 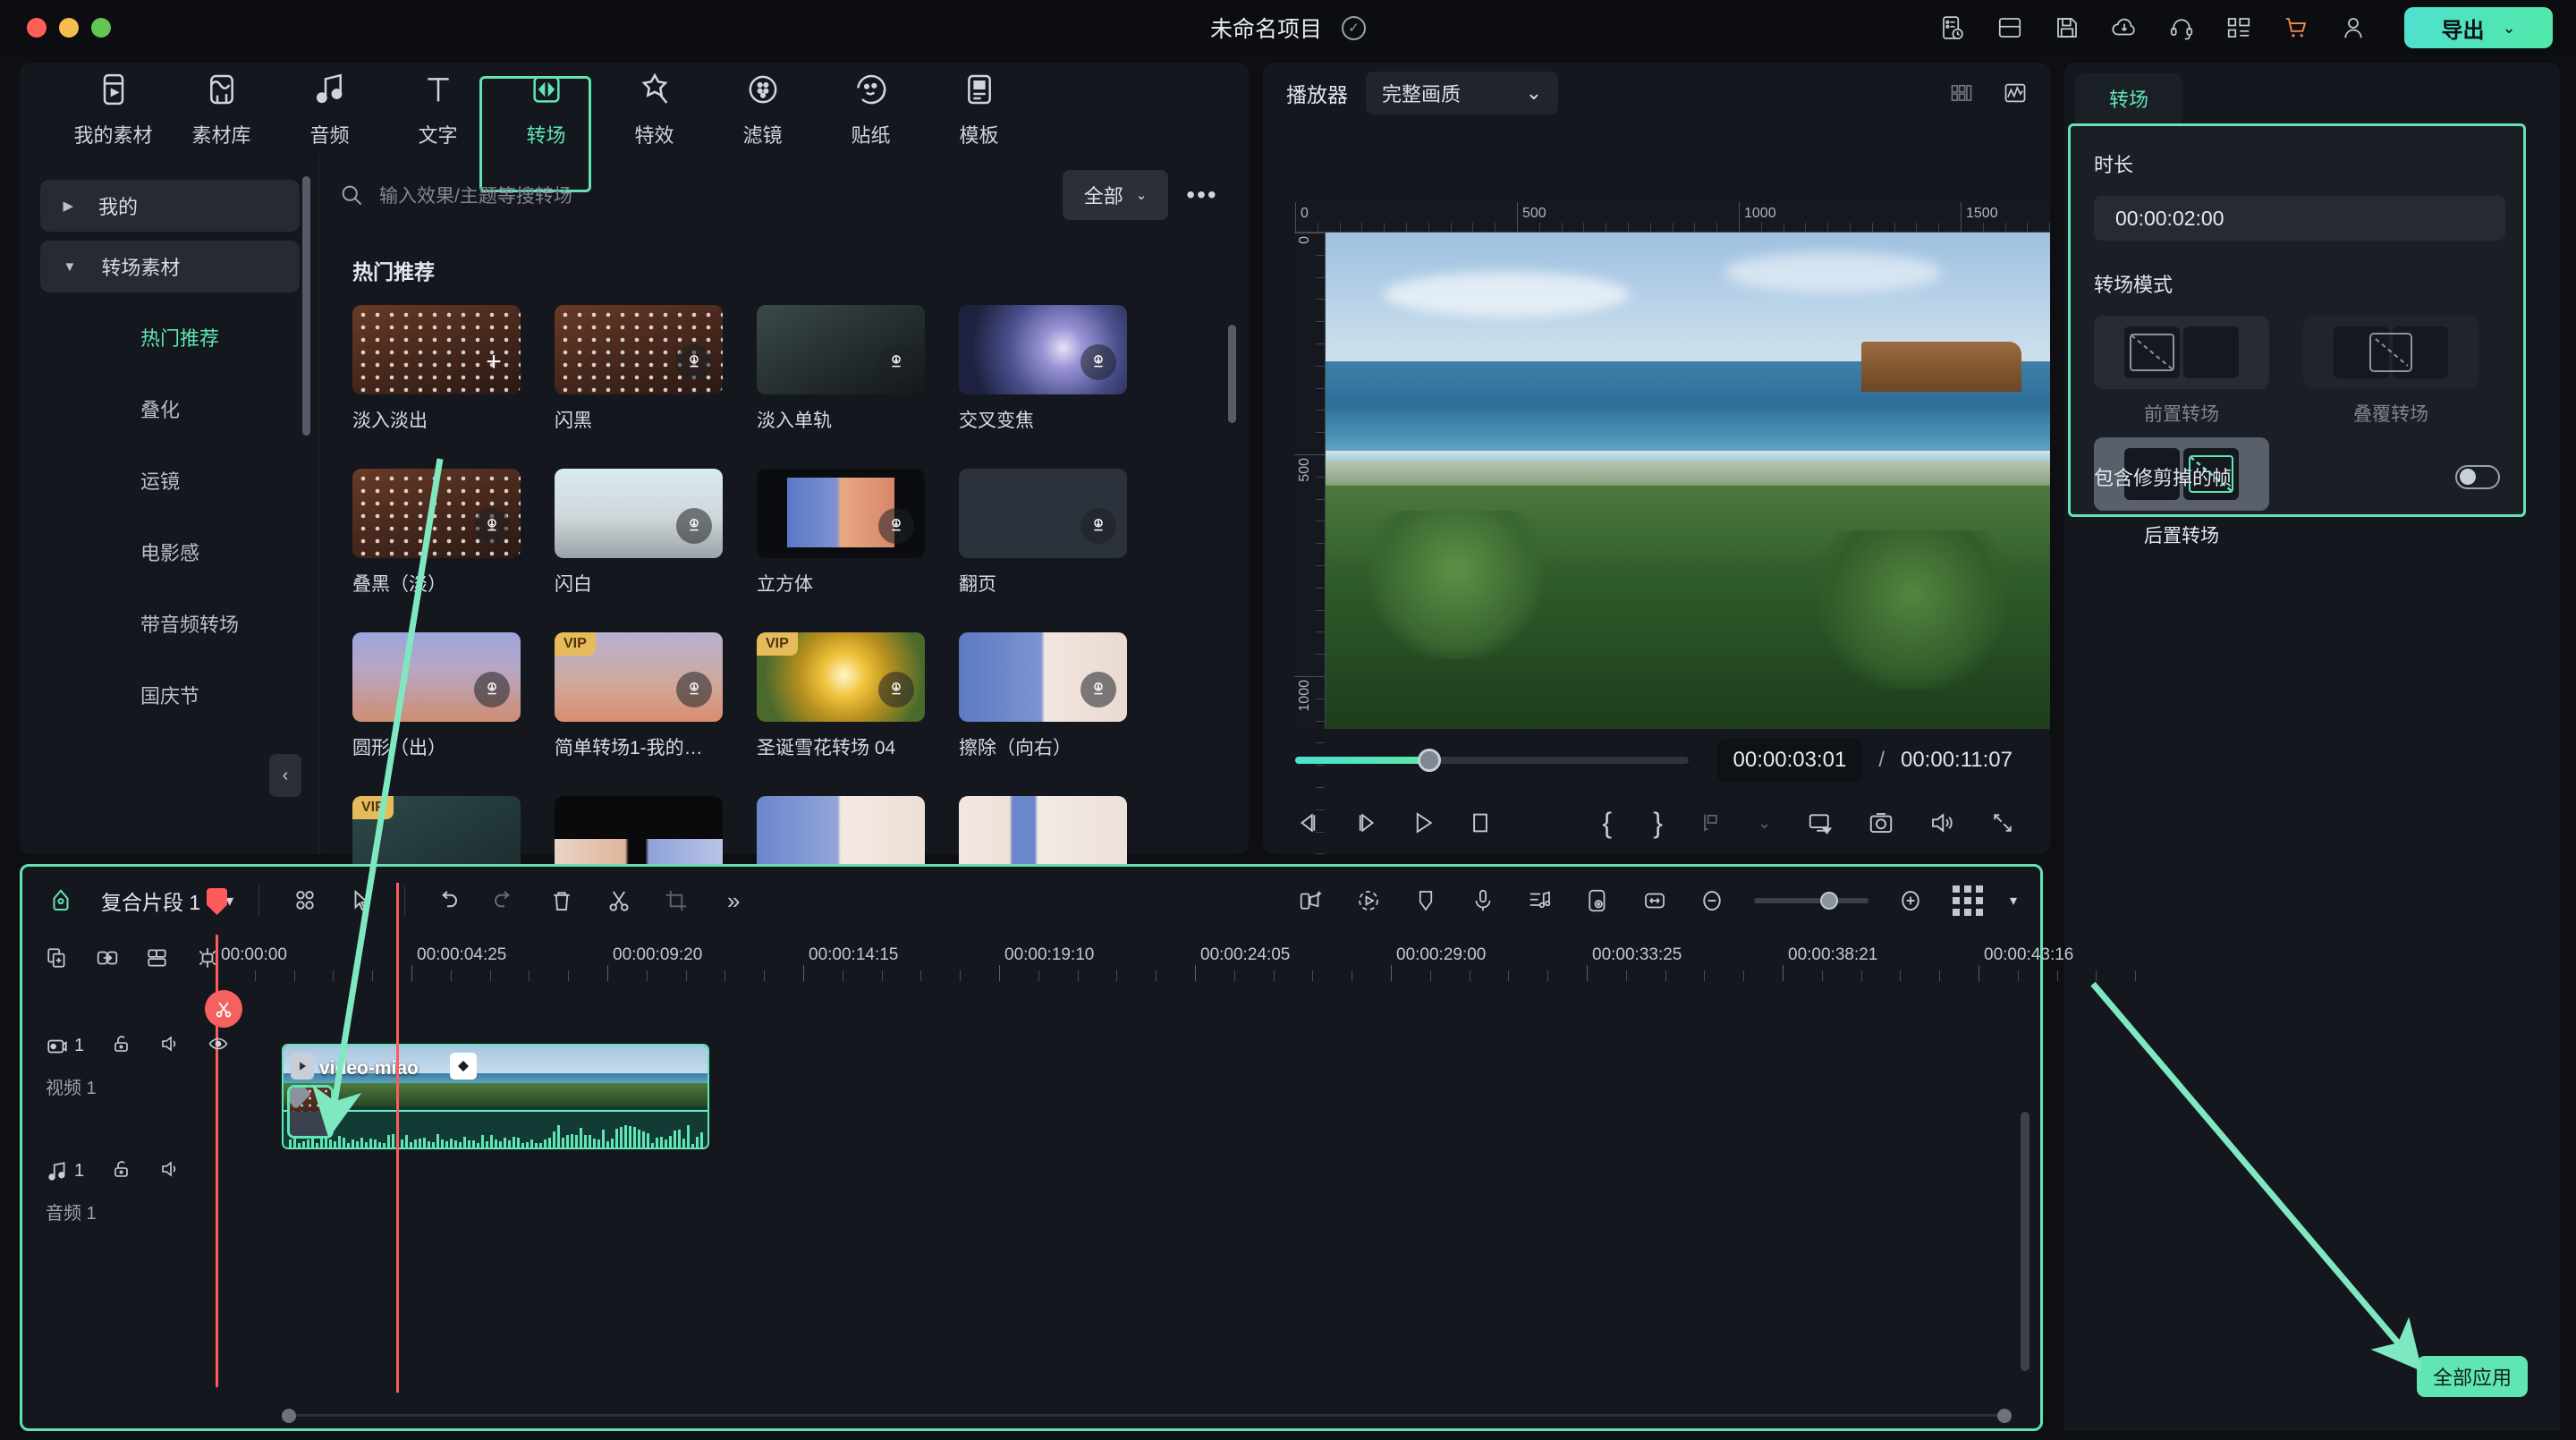 What do you see at coordinates (1712, 901) in the screenshot?
I see `zoom-out-icon` at bounding box center [1712, 901].